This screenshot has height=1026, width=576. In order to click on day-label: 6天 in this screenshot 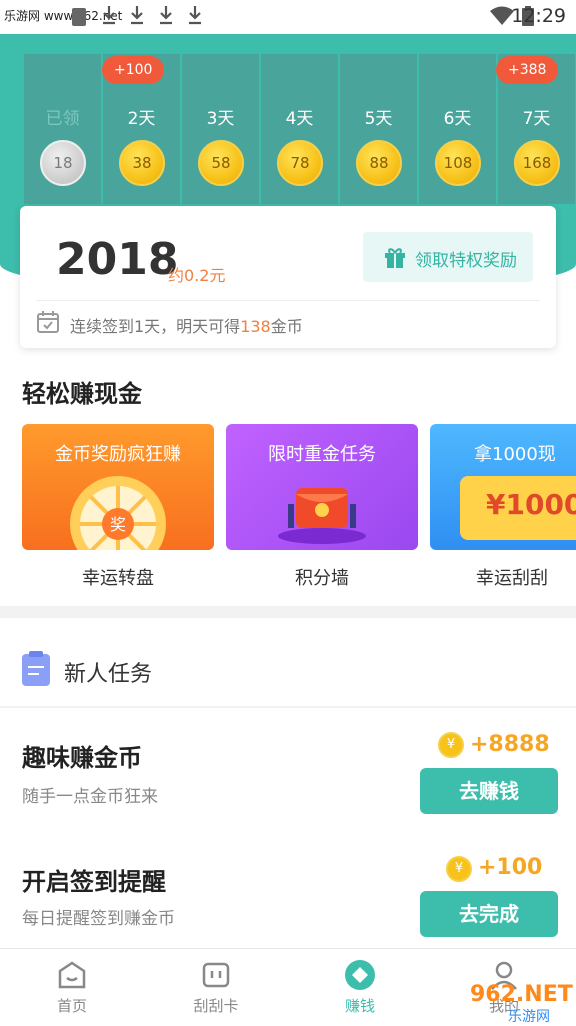, I will do `click(457, 119)`.